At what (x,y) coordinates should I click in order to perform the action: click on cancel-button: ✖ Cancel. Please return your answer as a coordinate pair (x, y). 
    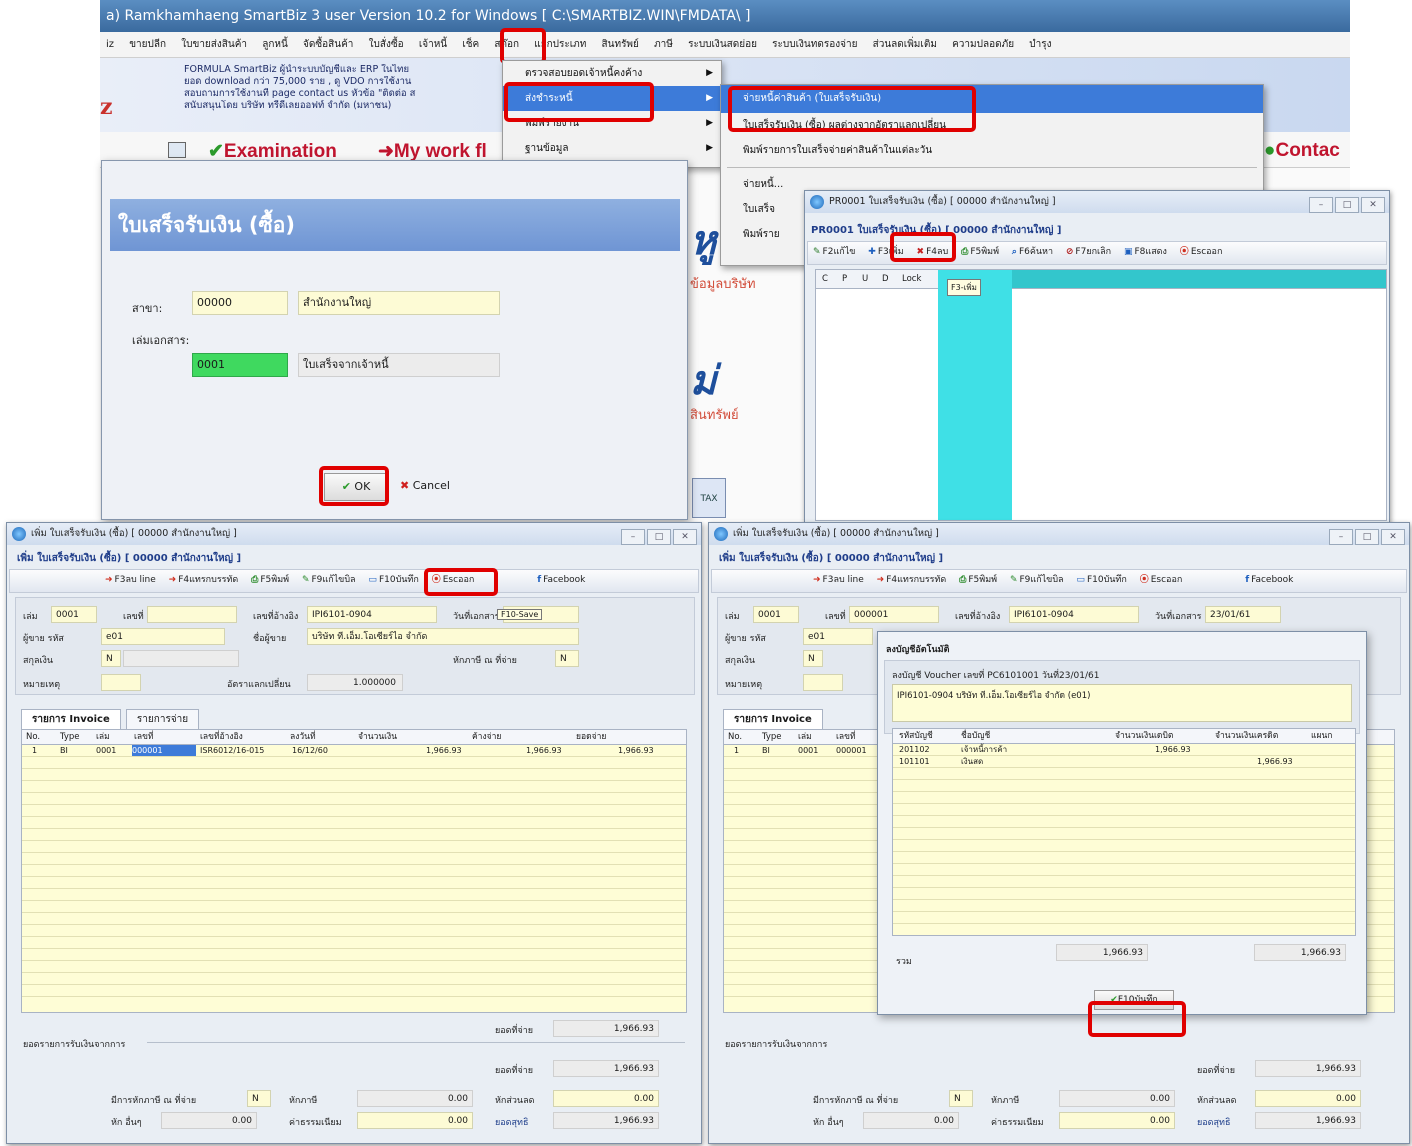
    Looking at the image, I should click on (441, 487).